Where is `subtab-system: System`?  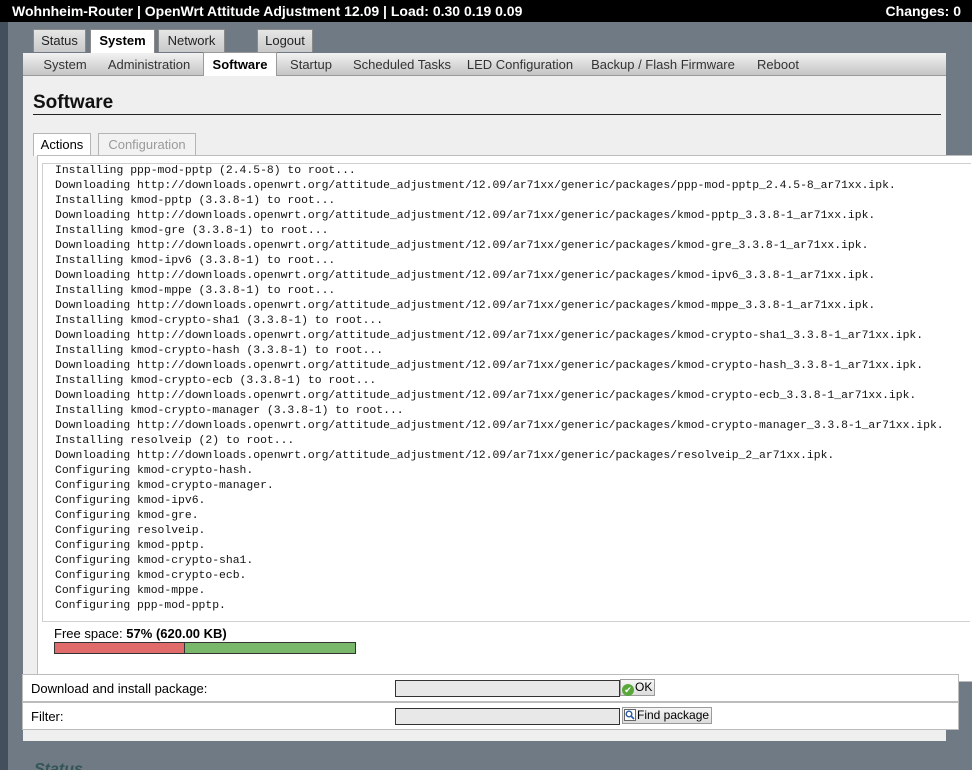
subtab-system: System is located at coordinates (65, 64).